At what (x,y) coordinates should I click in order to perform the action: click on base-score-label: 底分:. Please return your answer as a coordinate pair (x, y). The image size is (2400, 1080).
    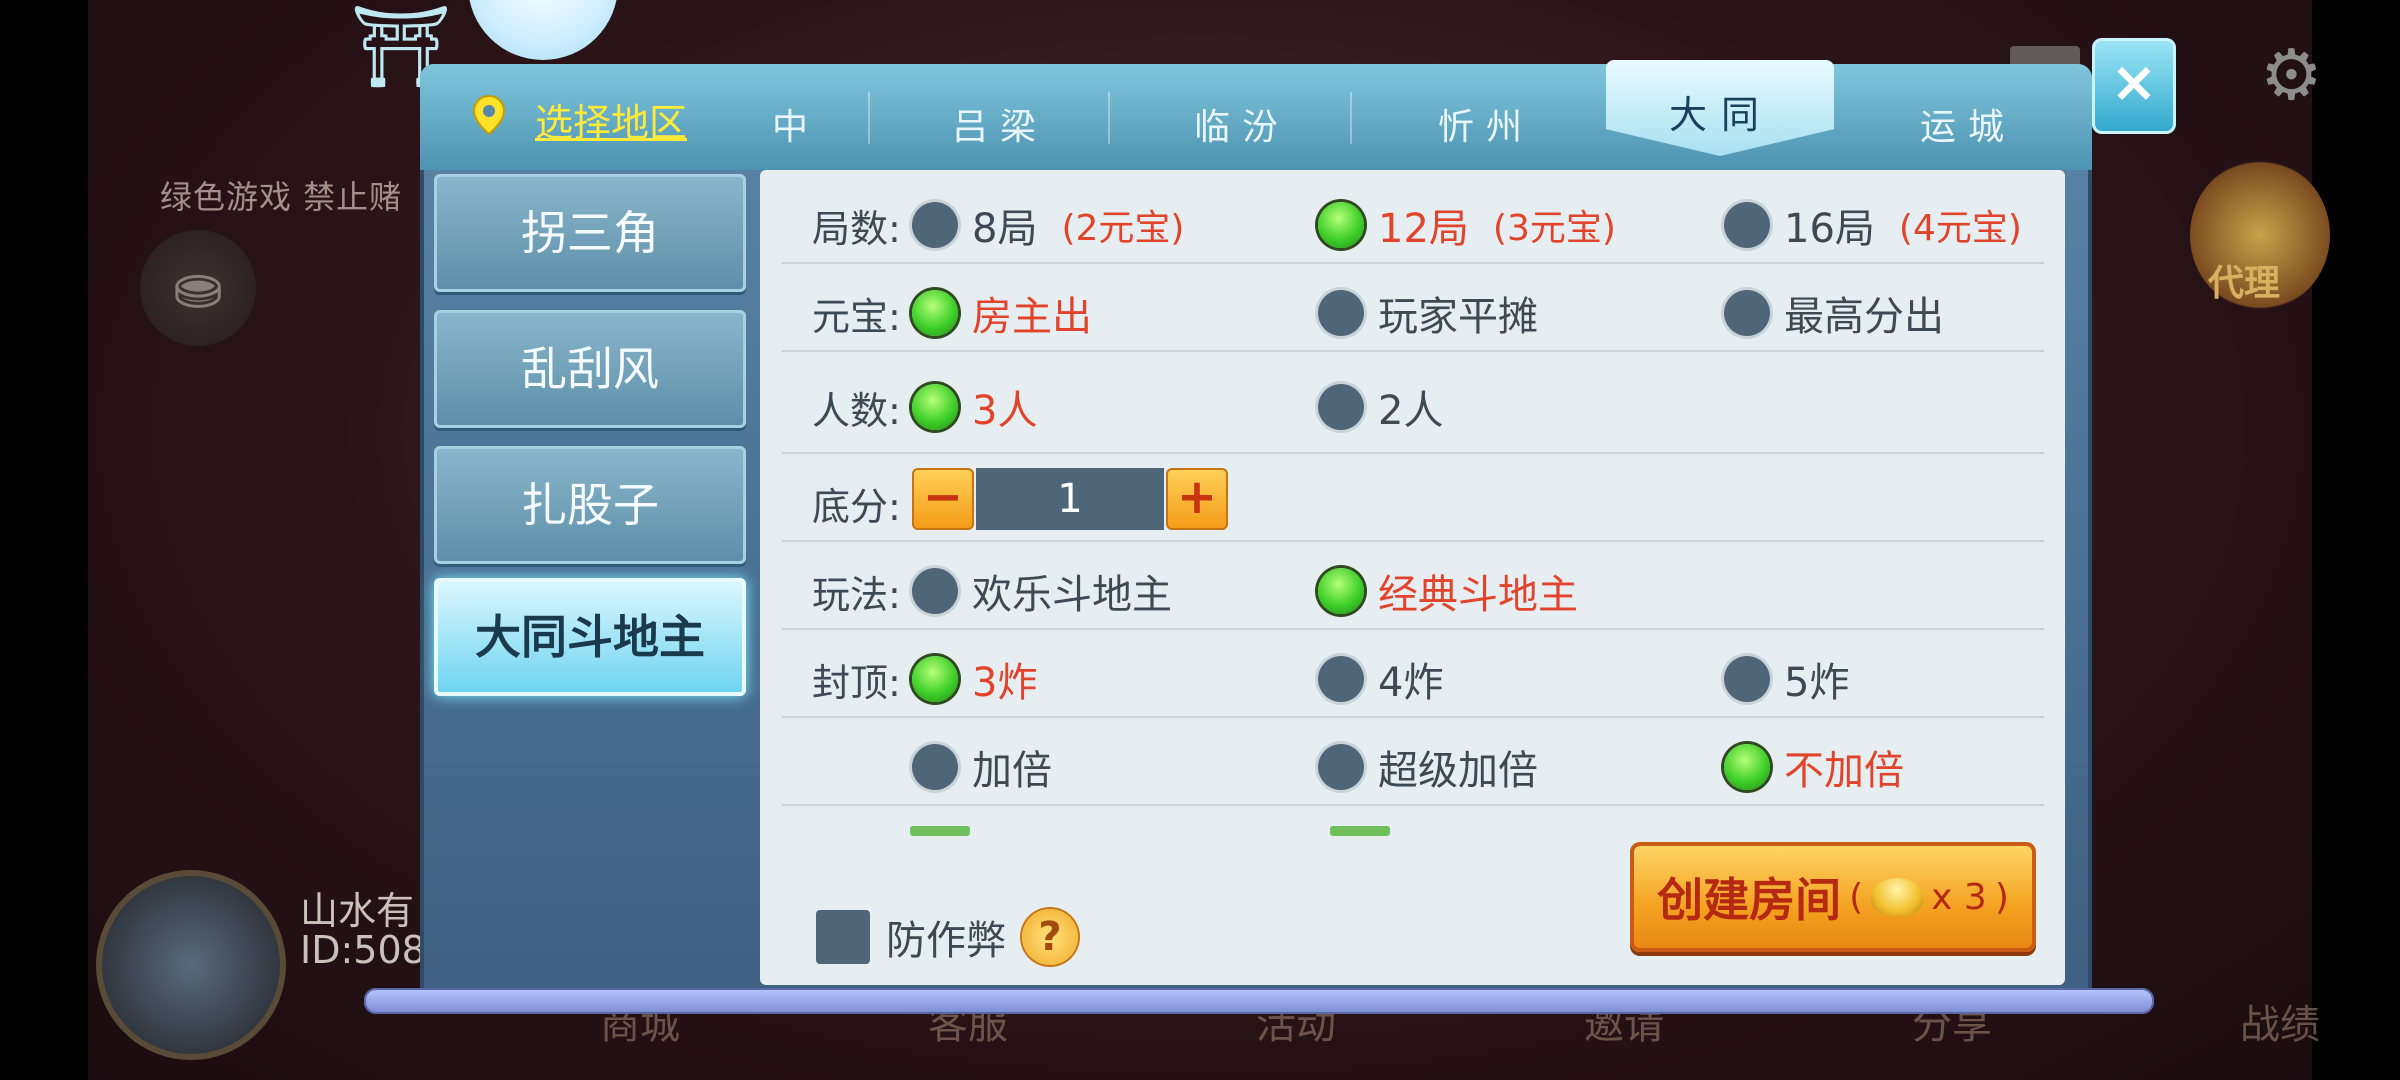
    Looking at the image, I should click on (856, 507).